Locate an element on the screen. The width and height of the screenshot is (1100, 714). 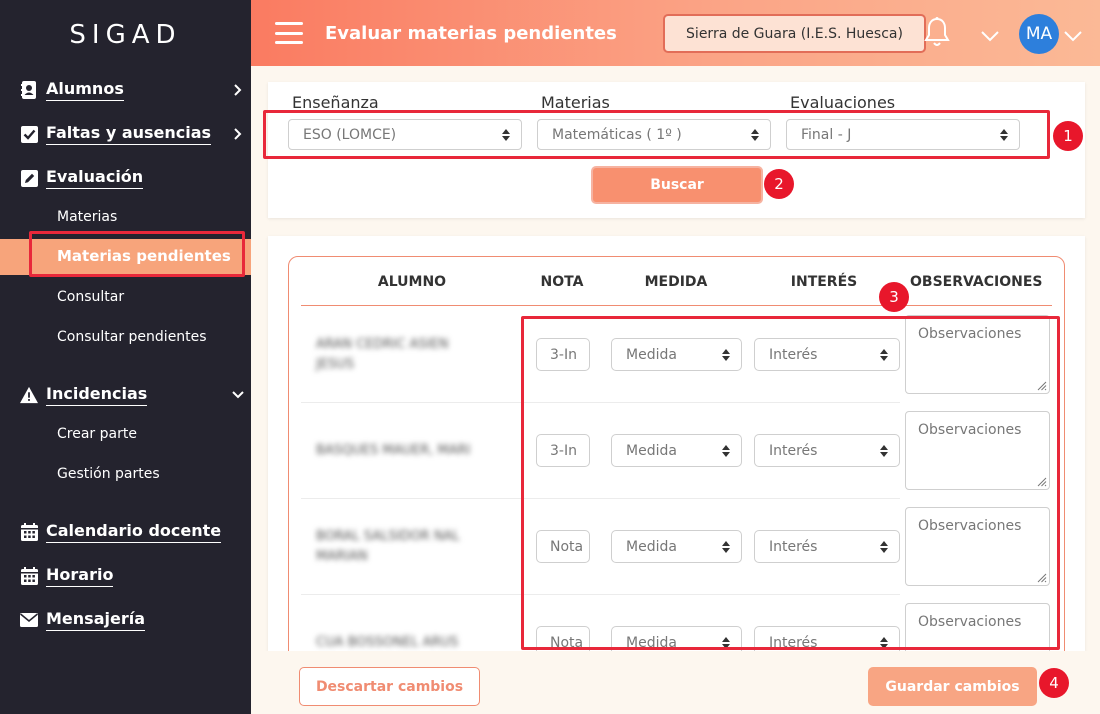
sidebar-item-alumnos: Alumnos is located at coordinates (135, 90).